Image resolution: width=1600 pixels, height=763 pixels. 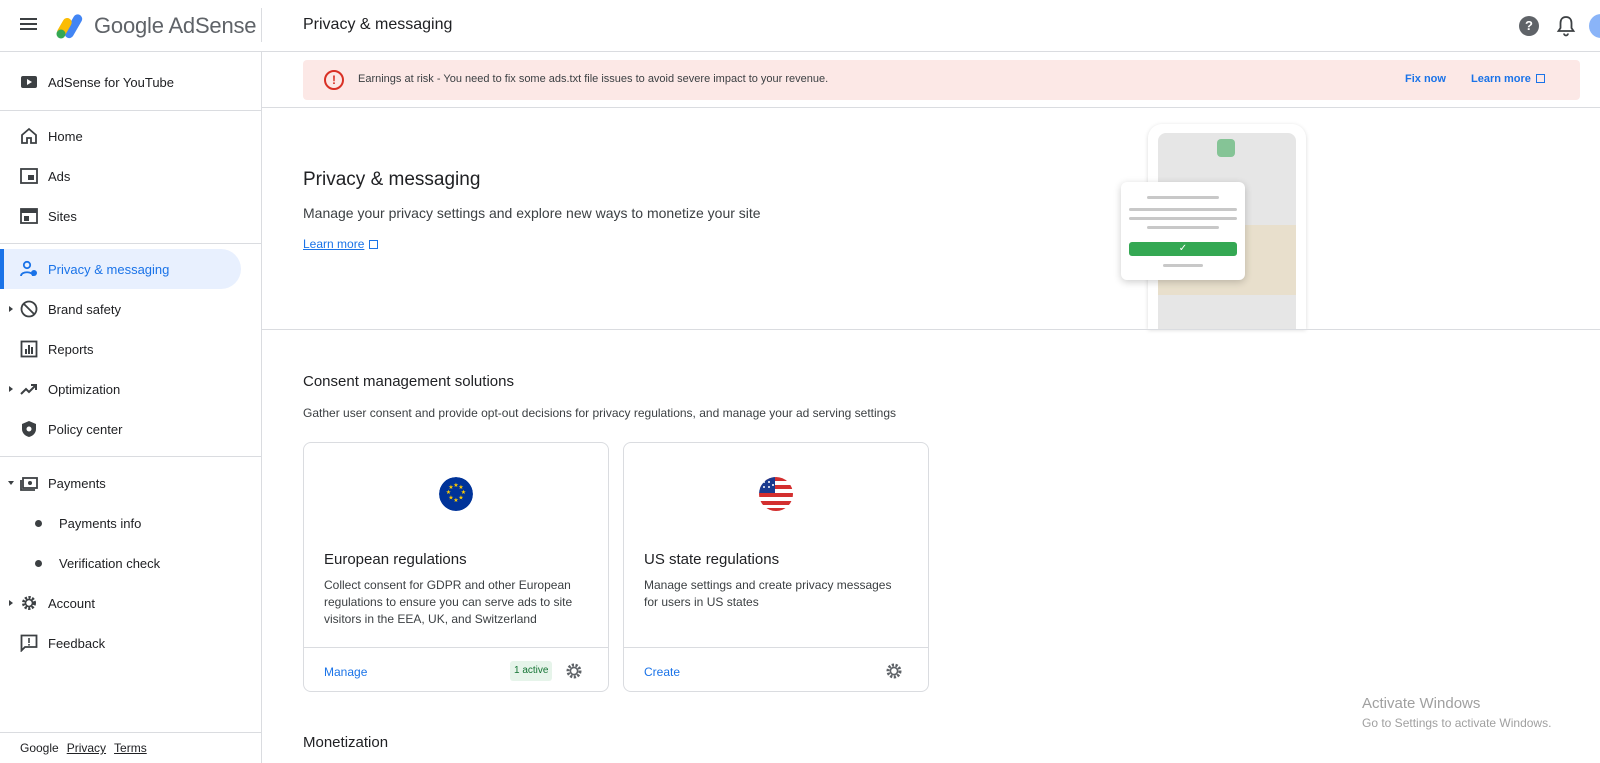 I want to click on sidebar-item-label: Policy center, so click(x=85, y=429).